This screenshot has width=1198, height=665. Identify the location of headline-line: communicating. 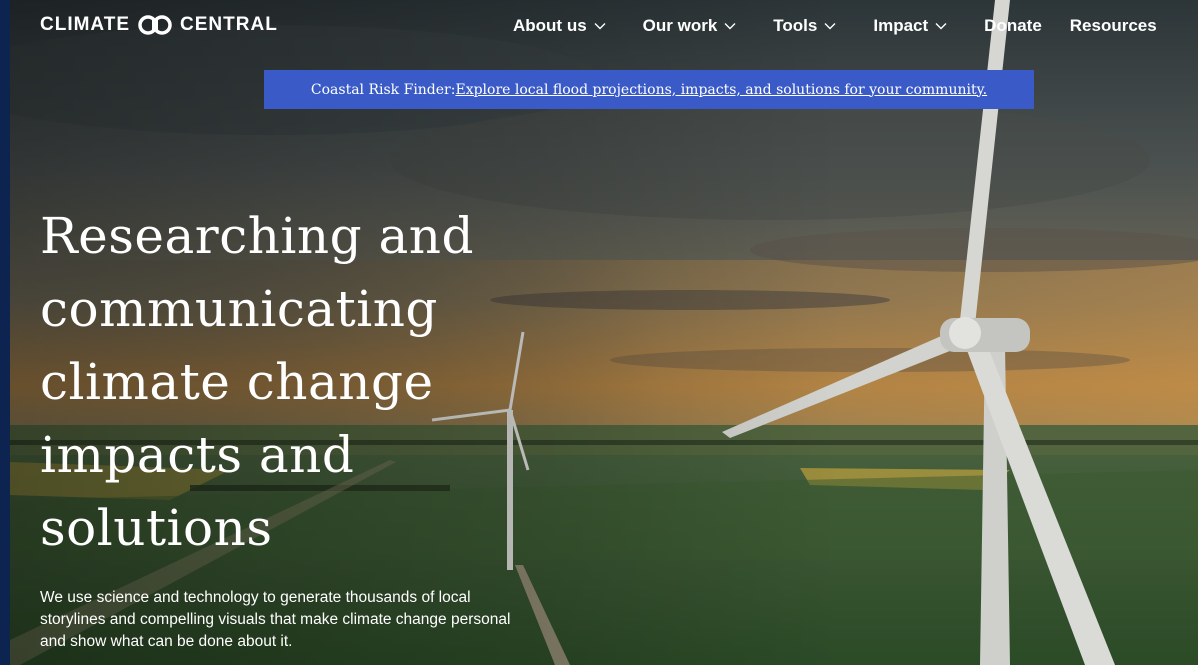
(239, 309).